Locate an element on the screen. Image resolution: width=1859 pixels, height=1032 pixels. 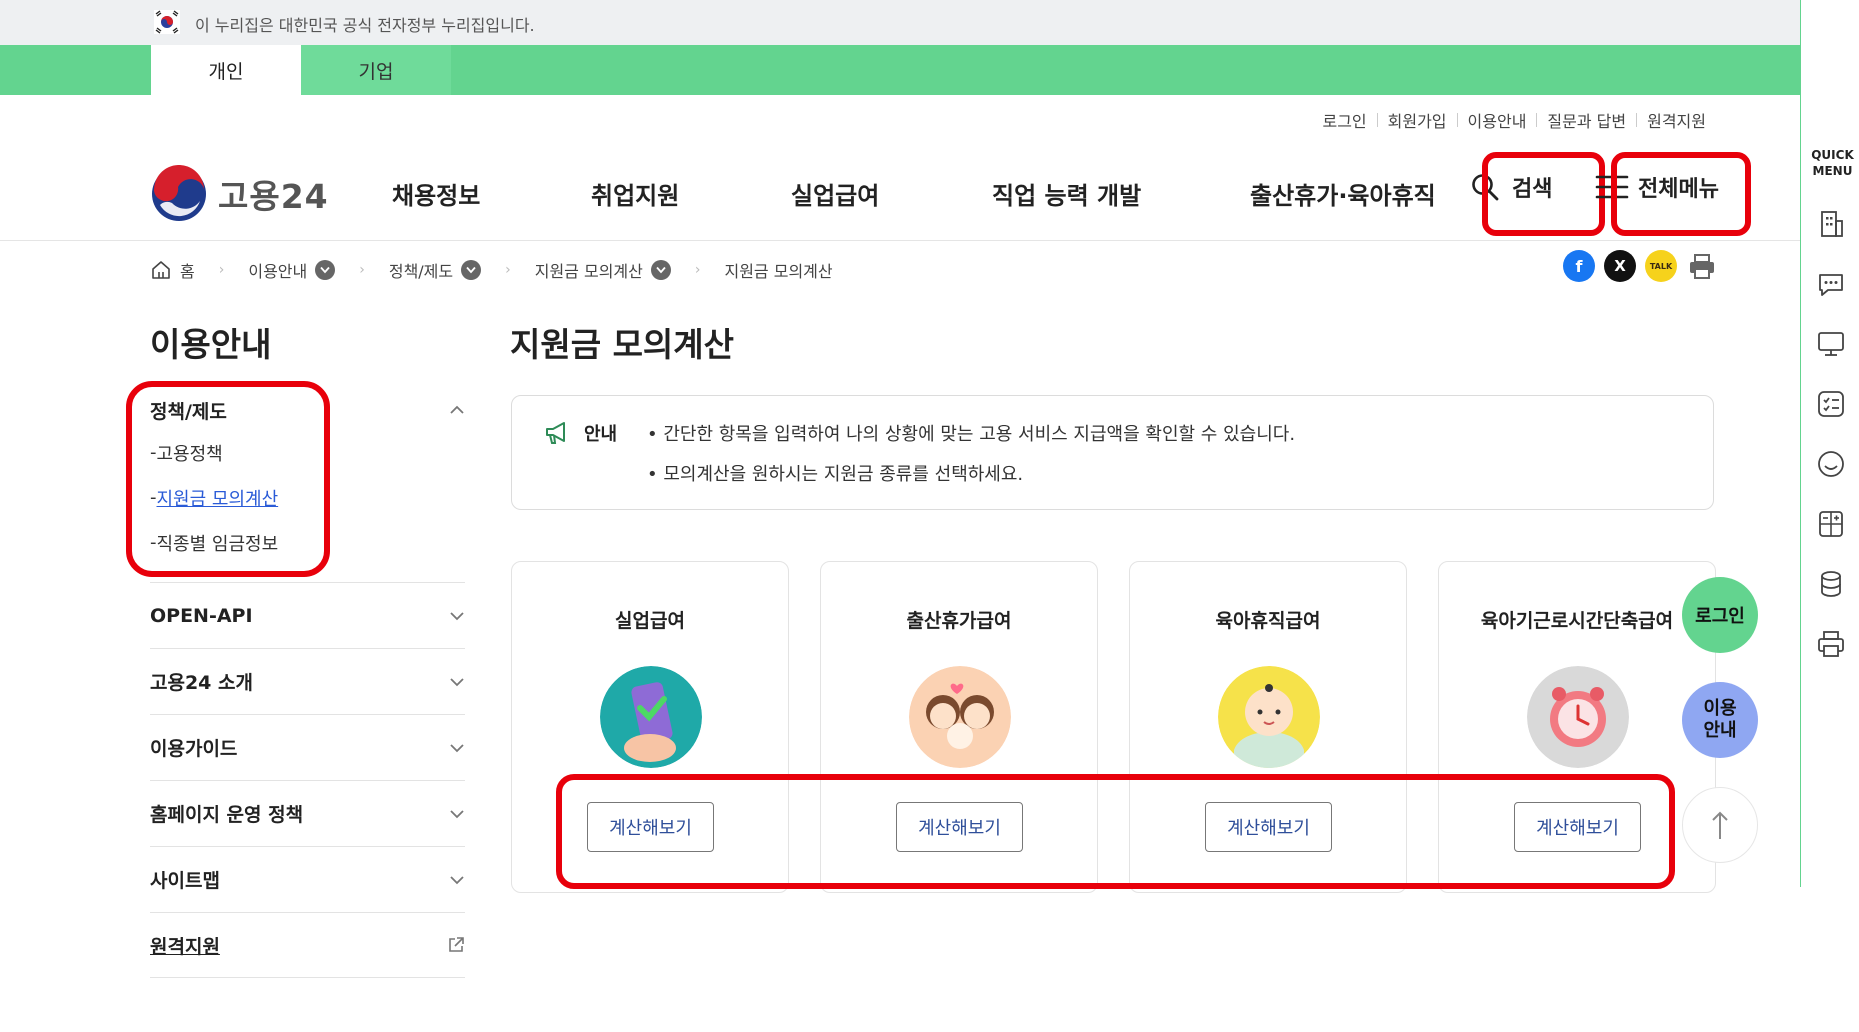
signup-link: 회원가입 is located at coordinates (1417, 120).